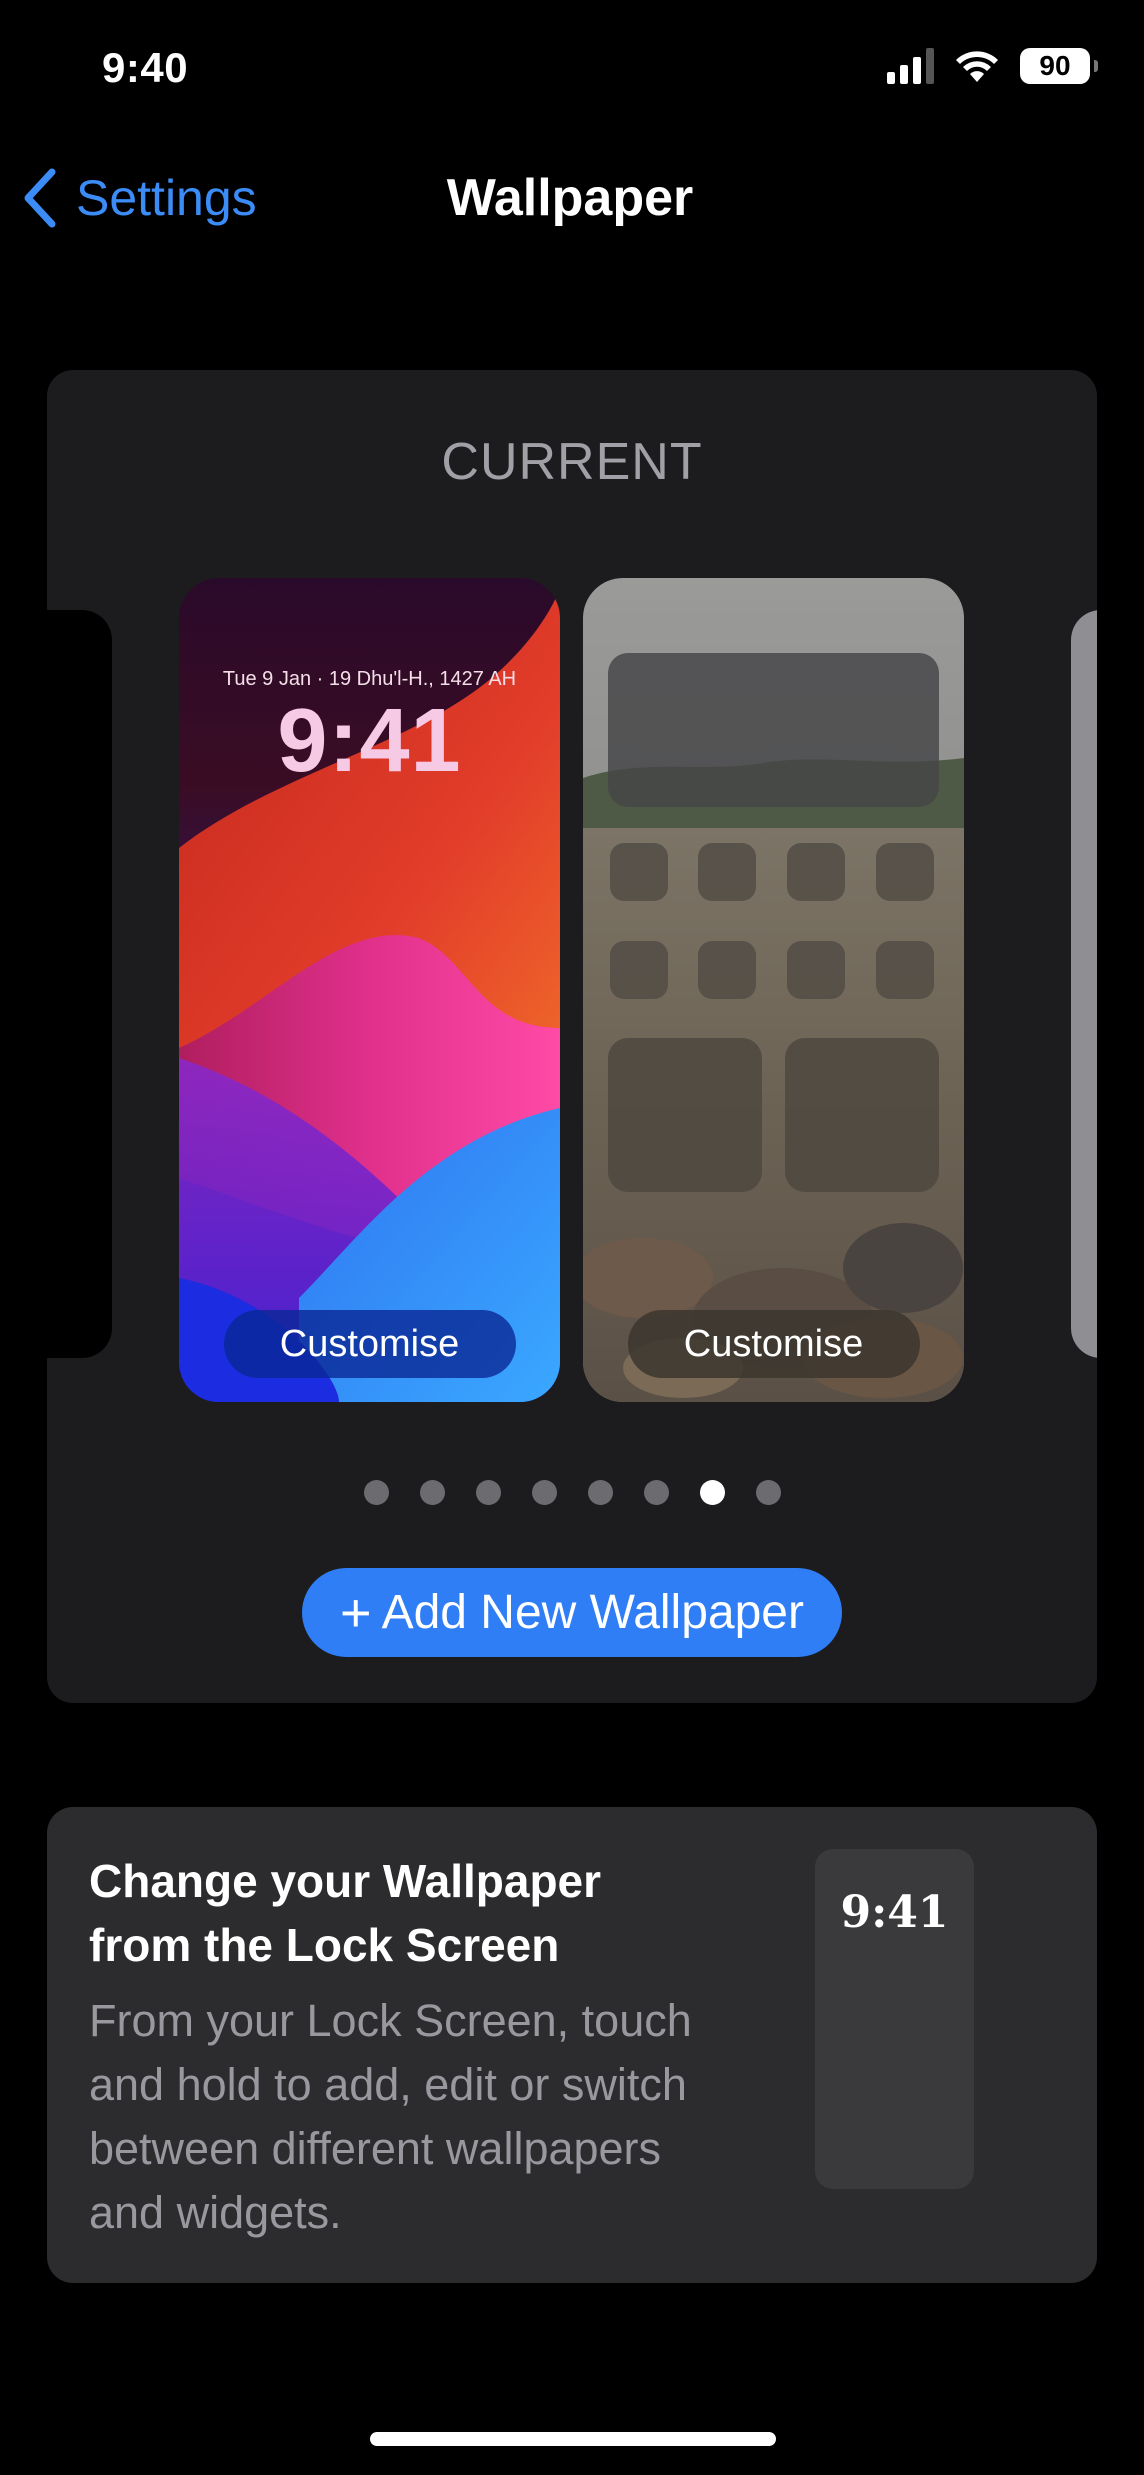  Describe the element at coordinates (369, 679) in the screenshot. I see `lock-screen-date: Tue 9 Jan · 19 Dhu'l-H., 1427 AH` at that location.